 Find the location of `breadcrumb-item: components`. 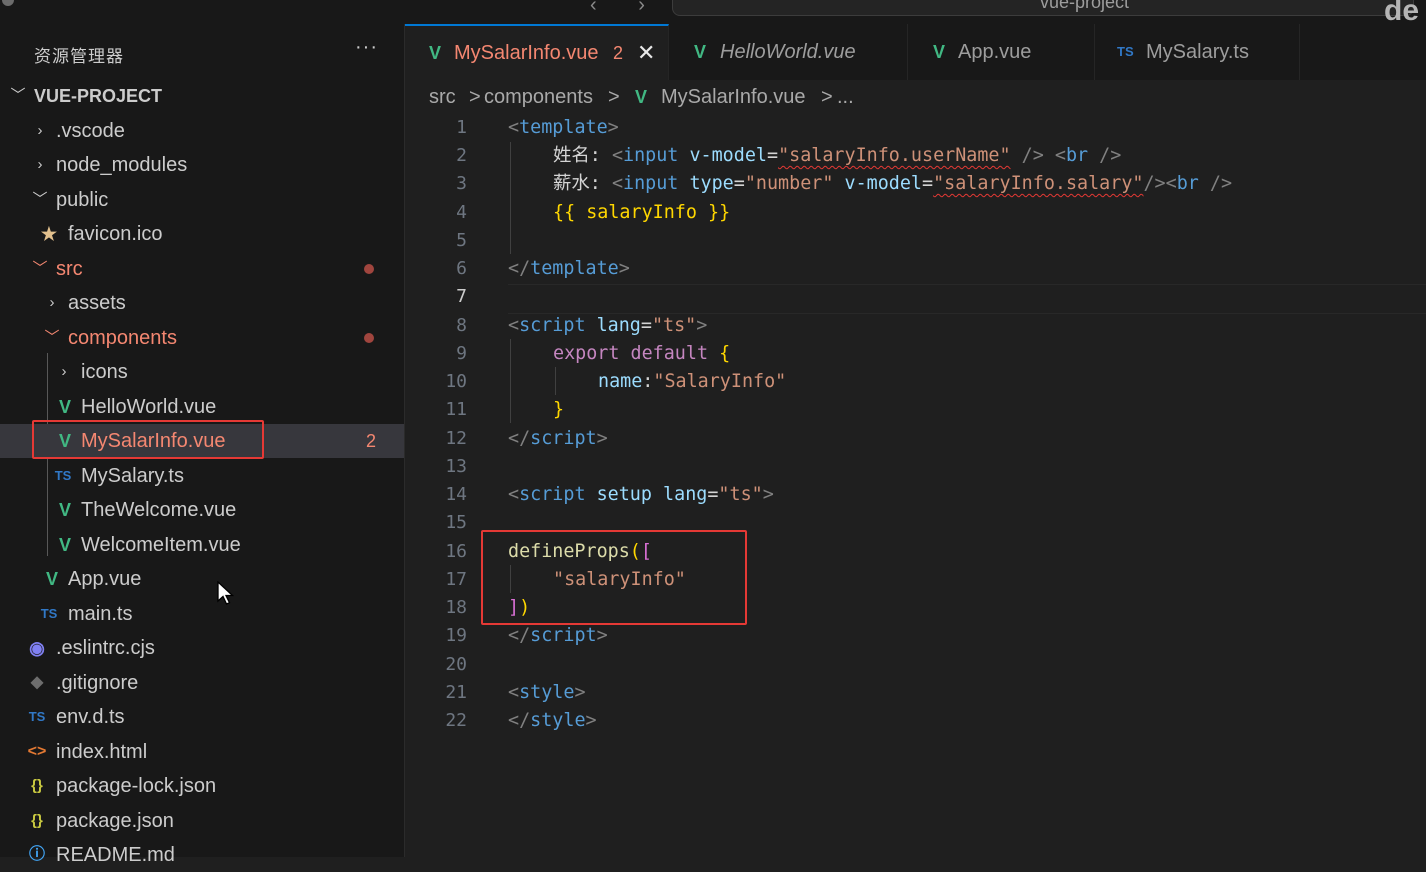

breadcrumb-item: components is located at coordinates (538, 97).